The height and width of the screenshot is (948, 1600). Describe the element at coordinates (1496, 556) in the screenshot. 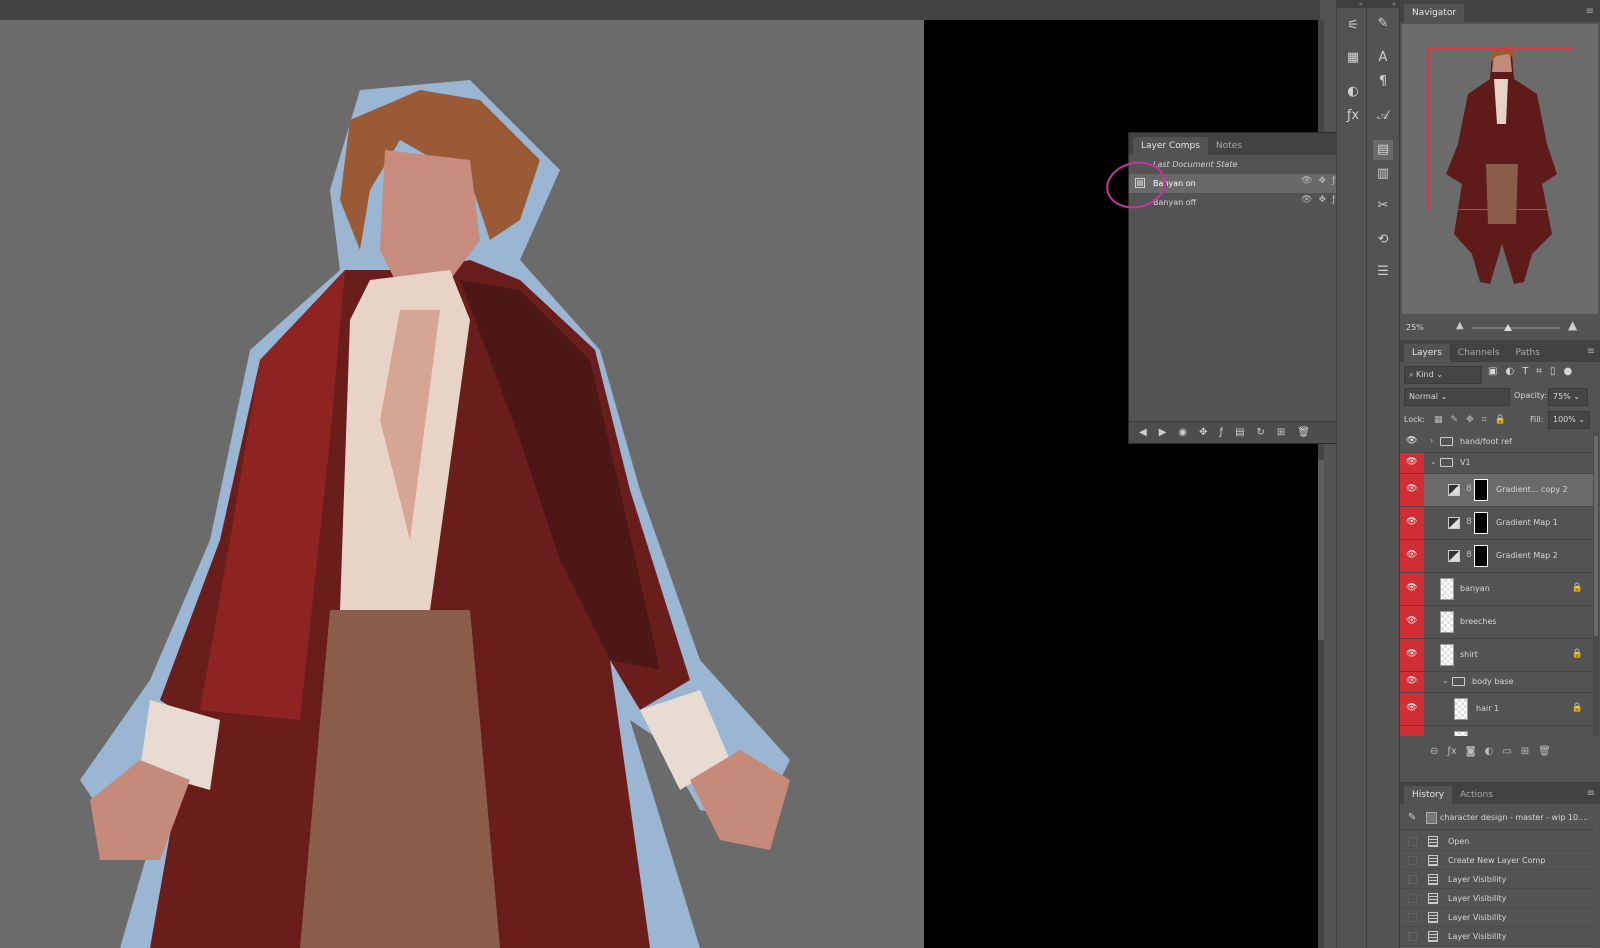

I see `layer-row: 👁 8 Gradient Map 2` at that location.